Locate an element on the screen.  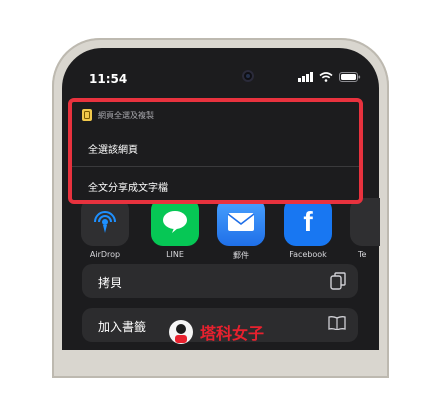
shortcut-menu-header: 網頁全選及複製 is located at coordinates (118, 115).